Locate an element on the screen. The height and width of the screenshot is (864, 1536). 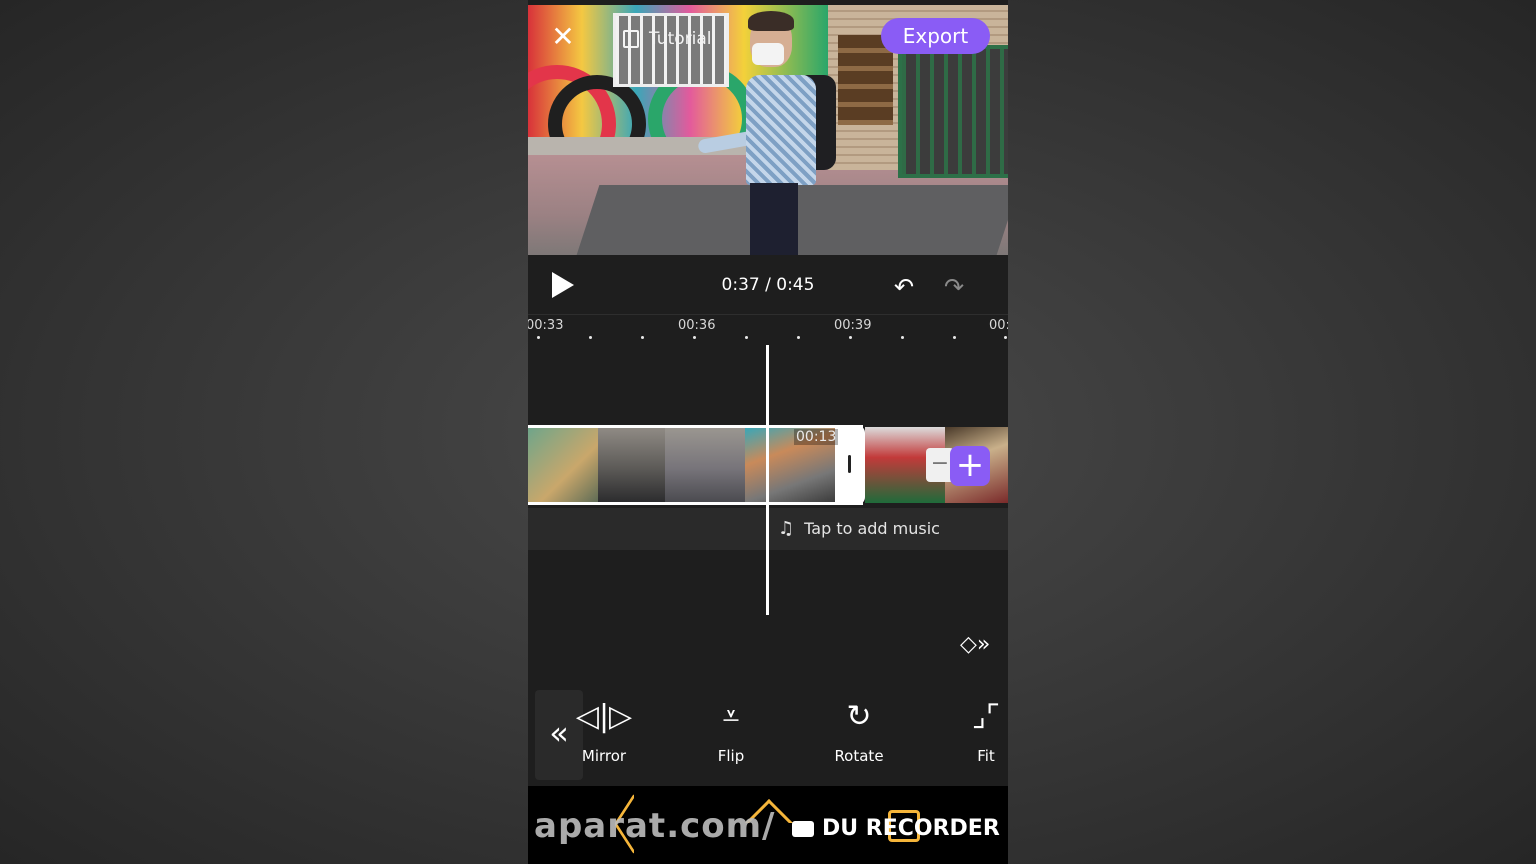
clip-duration: 00:13 is located at coordinates (816, 437).